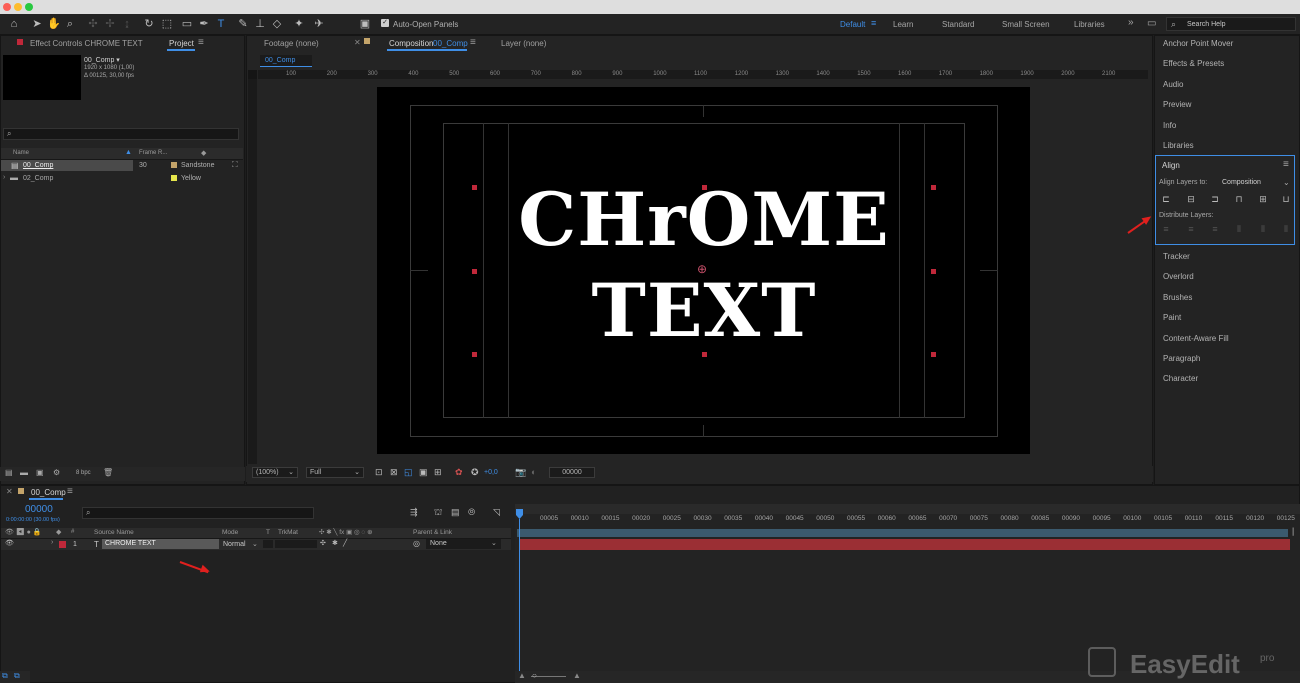 This screenshot has height=683, width=1300. Describe the element at coordinates (277, 24) in the screenshot. I see `eraser-tool-icon: ◇` at that location.